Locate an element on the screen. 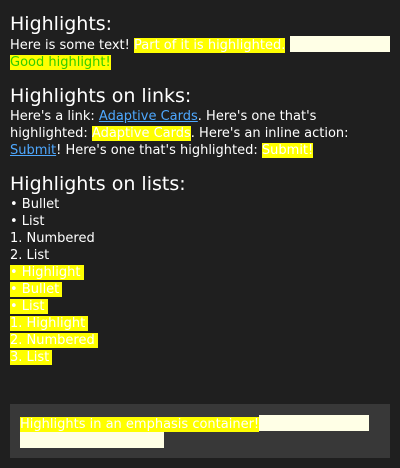  links-text-1: Here's a link: is located at coordinates (54, 116).